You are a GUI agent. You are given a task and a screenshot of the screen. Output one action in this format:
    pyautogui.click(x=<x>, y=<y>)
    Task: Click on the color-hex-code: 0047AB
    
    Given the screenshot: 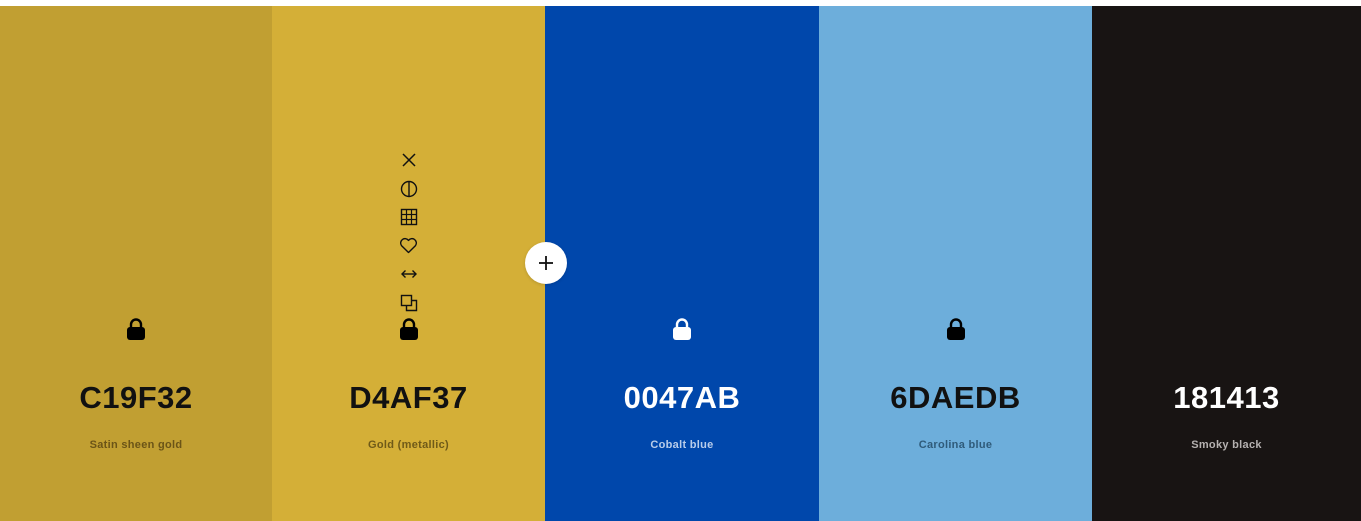 What is the action you would take?
    pyautogui.click(x=682, y=398)
    